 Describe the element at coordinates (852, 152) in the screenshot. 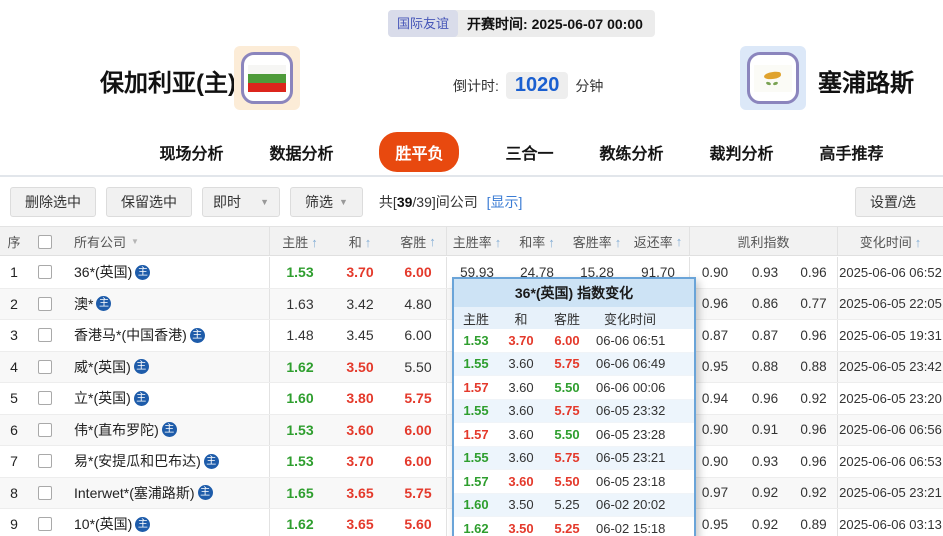

I see `tab-6: 高手推荐` at that location.